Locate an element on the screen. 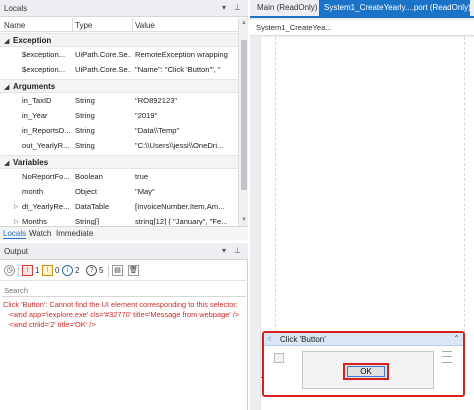 This screenshot has width=474, height=410. output-title-bar: Output ▾ ⊥ is located at coordinates (124, 251).